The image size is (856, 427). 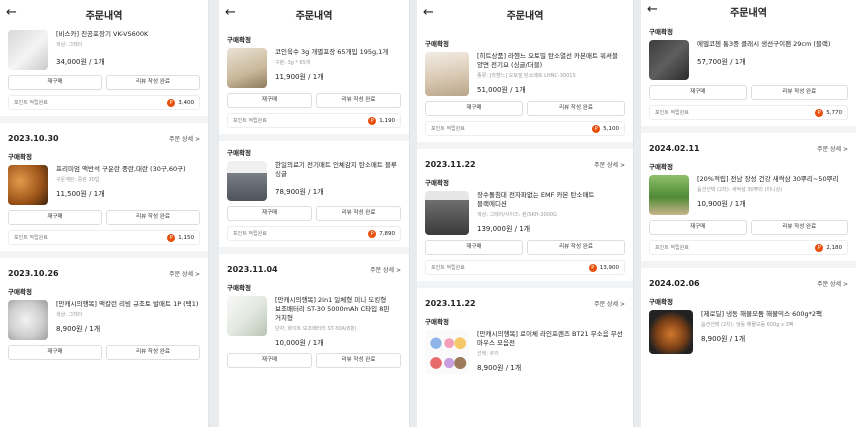 What do you see at coordinates (314, 120) in the screenshot?
I see `points-row: 포인트 적립완료 P 1,190` at bounding box center [314, 120].